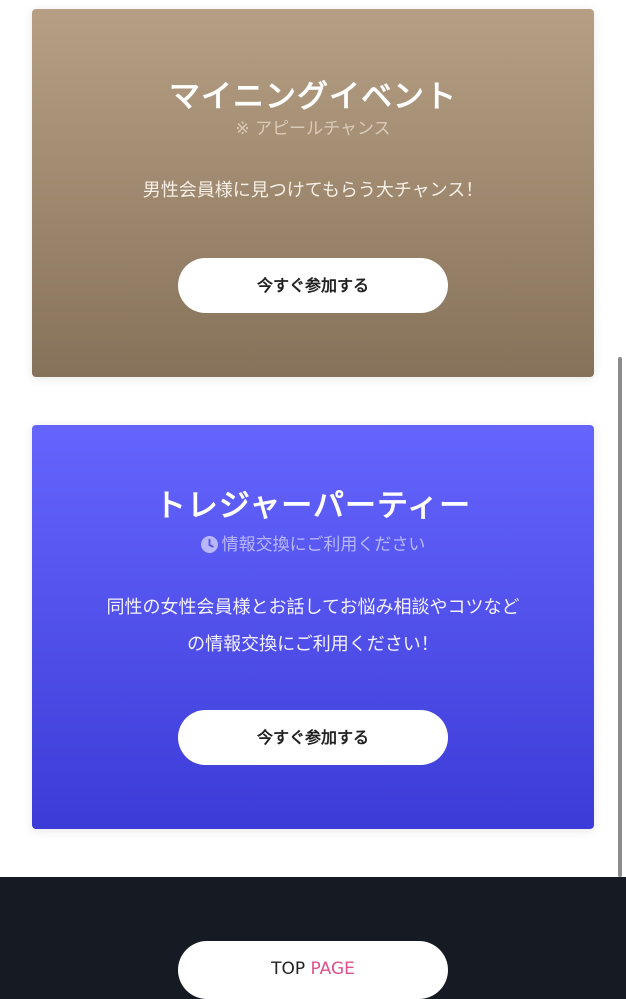 The width and height of the screenshot is (626, 999). What do you see at coordinates (332, 969) in the screenshot?
I see `top-page-label-page: PAGE` at bounding box center [332, 969].